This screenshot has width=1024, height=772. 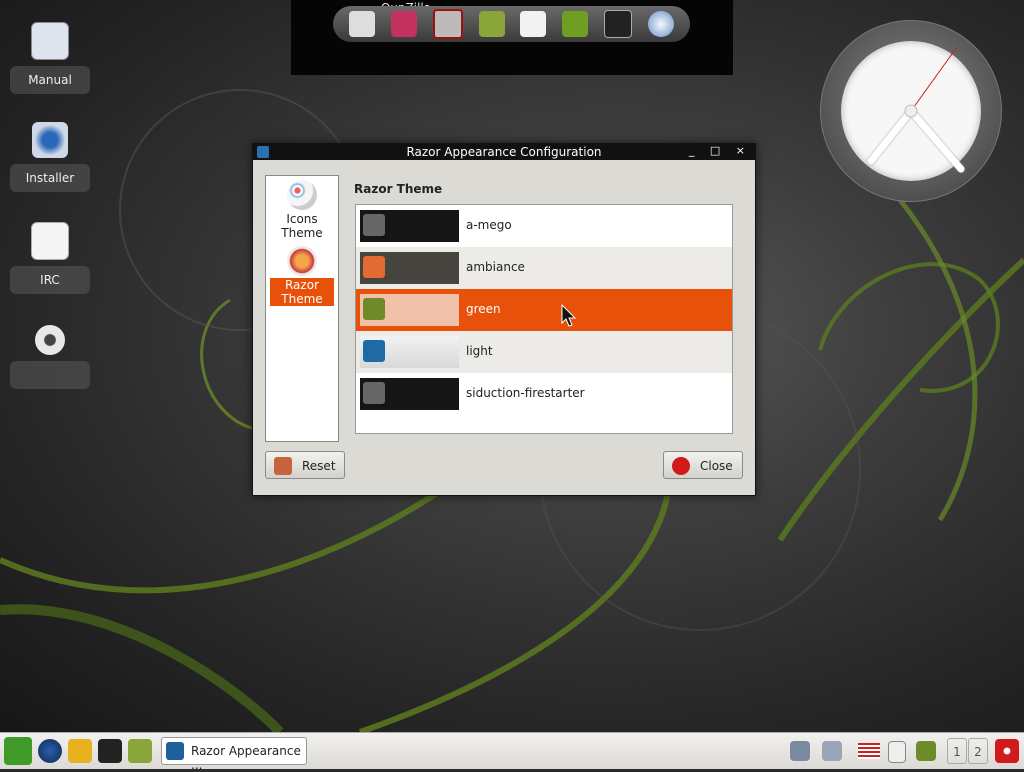 What do you see at coordinates (957, 751) in the screenshot?
I see `desktop-pager-1: 1` at bounding box center [957, 751].